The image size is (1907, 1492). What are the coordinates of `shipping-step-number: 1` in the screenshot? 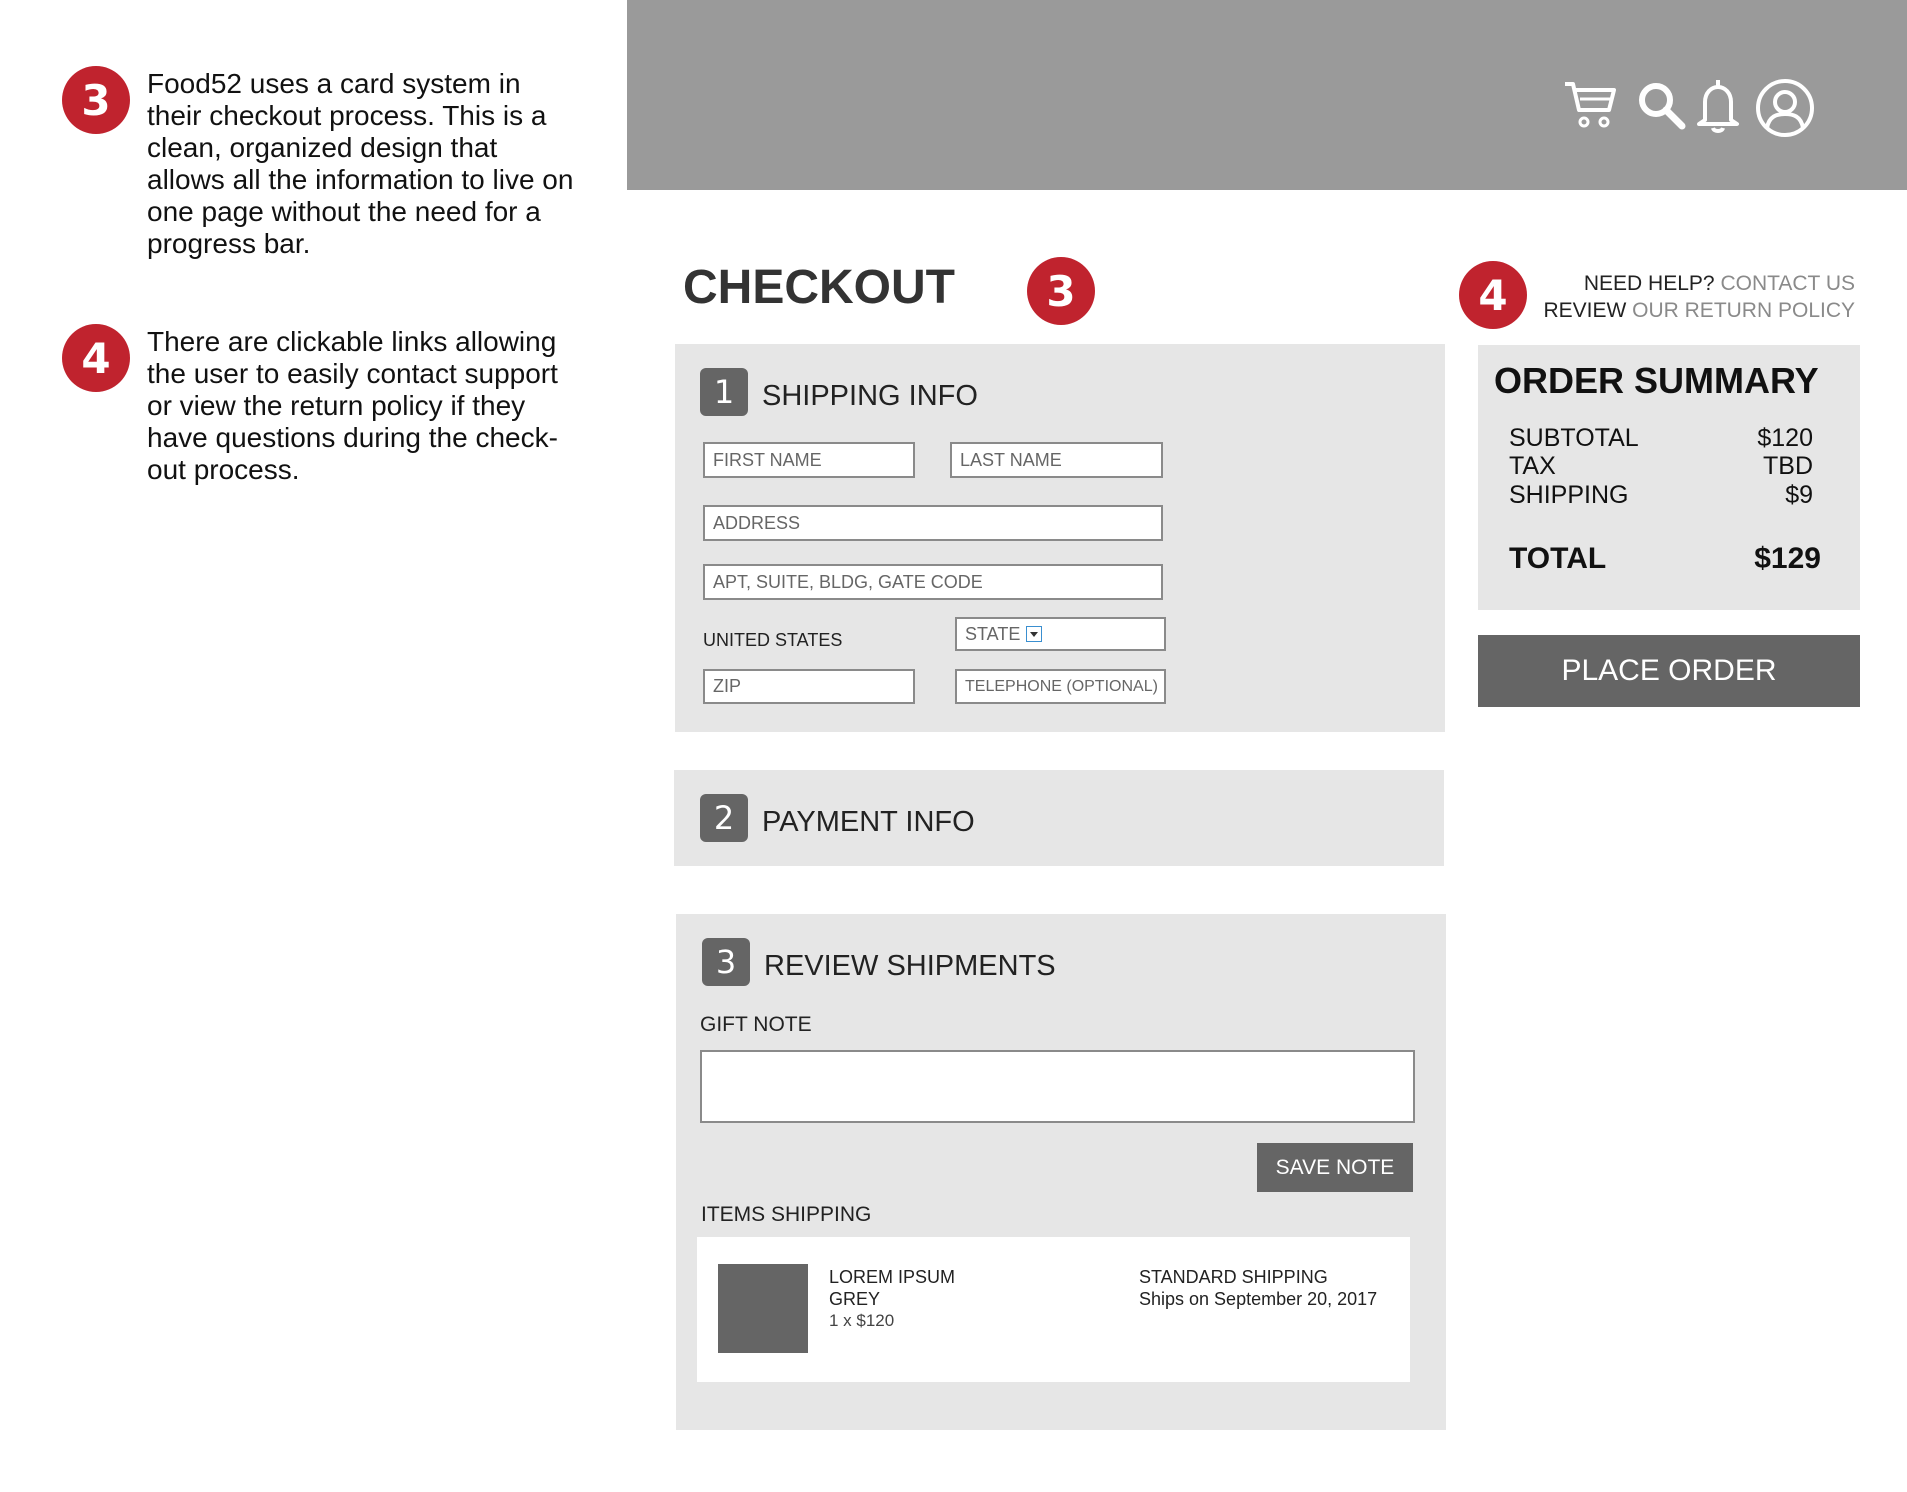 It's located at (724, 392).